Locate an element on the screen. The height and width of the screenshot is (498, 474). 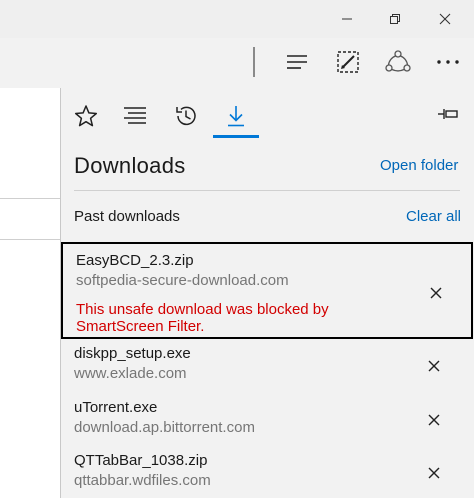
file-source: download.ap.bittorrent.com is located at coordinates (164, 427).